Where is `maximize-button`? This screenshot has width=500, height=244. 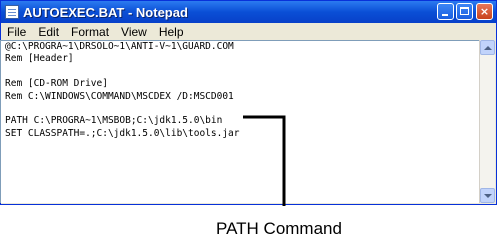 maximize-button is located at coordinates (464, 11).